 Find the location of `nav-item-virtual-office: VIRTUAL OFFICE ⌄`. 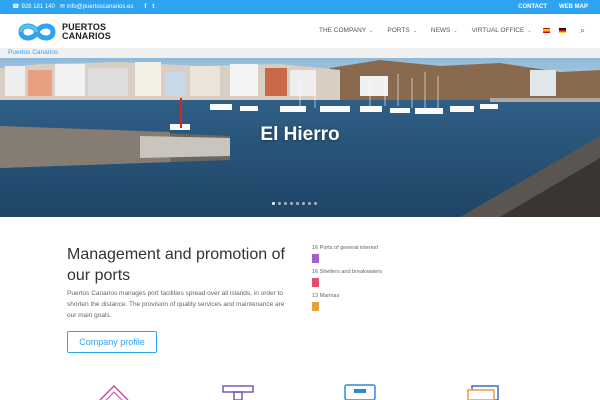

nav-item-virtual-office: VIRTUAL OFFICE ⌄ is located at coordinates (502, 30).